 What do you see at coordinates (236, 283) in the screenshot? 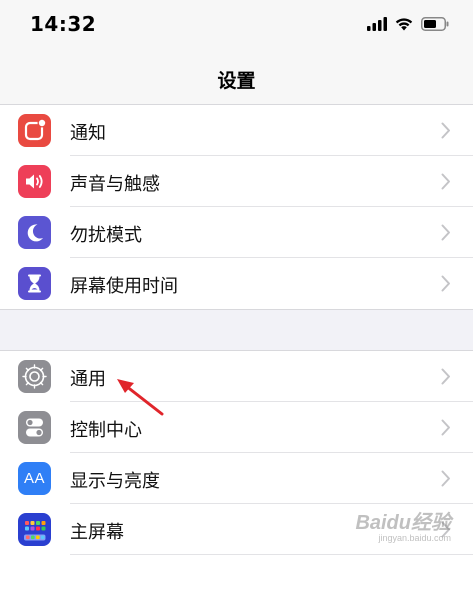
I see `settings-row-screen-time: 屏幕使用时间` at bounding box center [236, 283].